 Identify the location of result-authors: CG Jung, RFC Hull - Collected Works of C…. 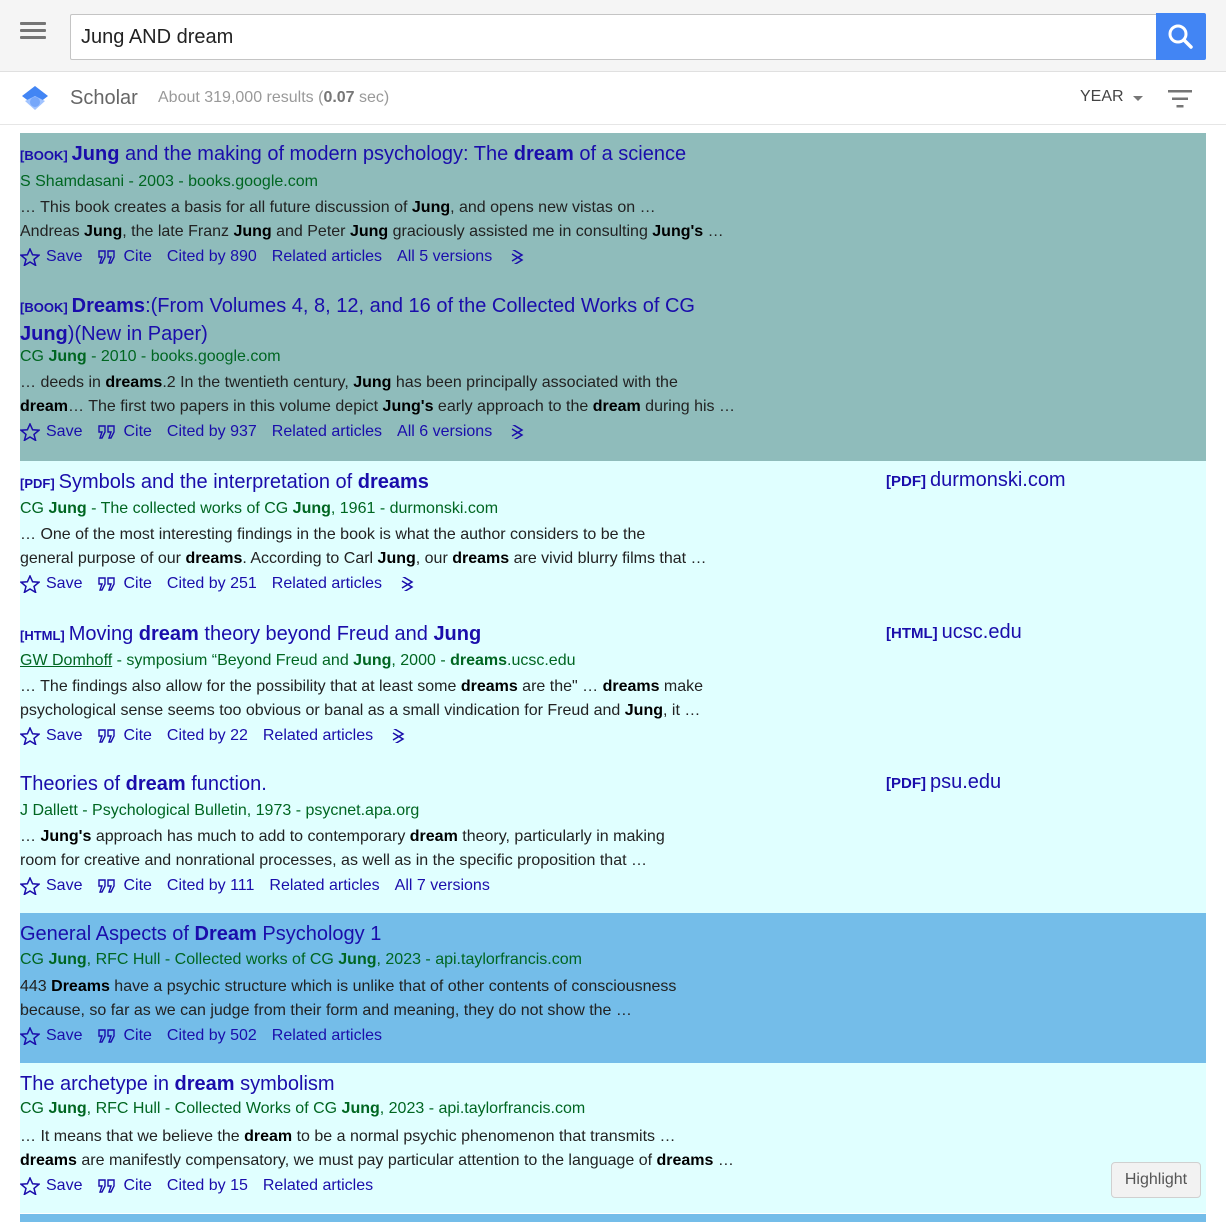
(303, 1108).